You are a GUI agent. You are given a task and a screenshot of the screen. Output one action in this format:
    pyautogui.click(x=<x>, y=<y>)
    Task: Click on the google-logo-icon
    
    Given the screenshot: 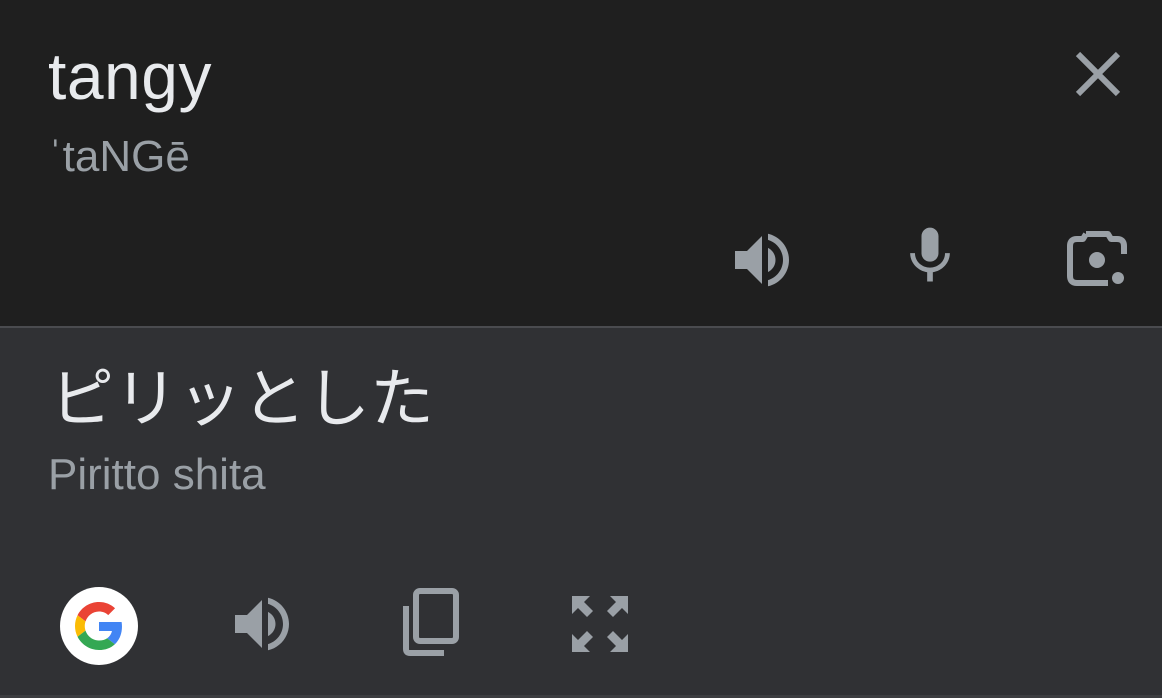 What is the action you would take?
    pyautogui.click(x=98, y=626)
    